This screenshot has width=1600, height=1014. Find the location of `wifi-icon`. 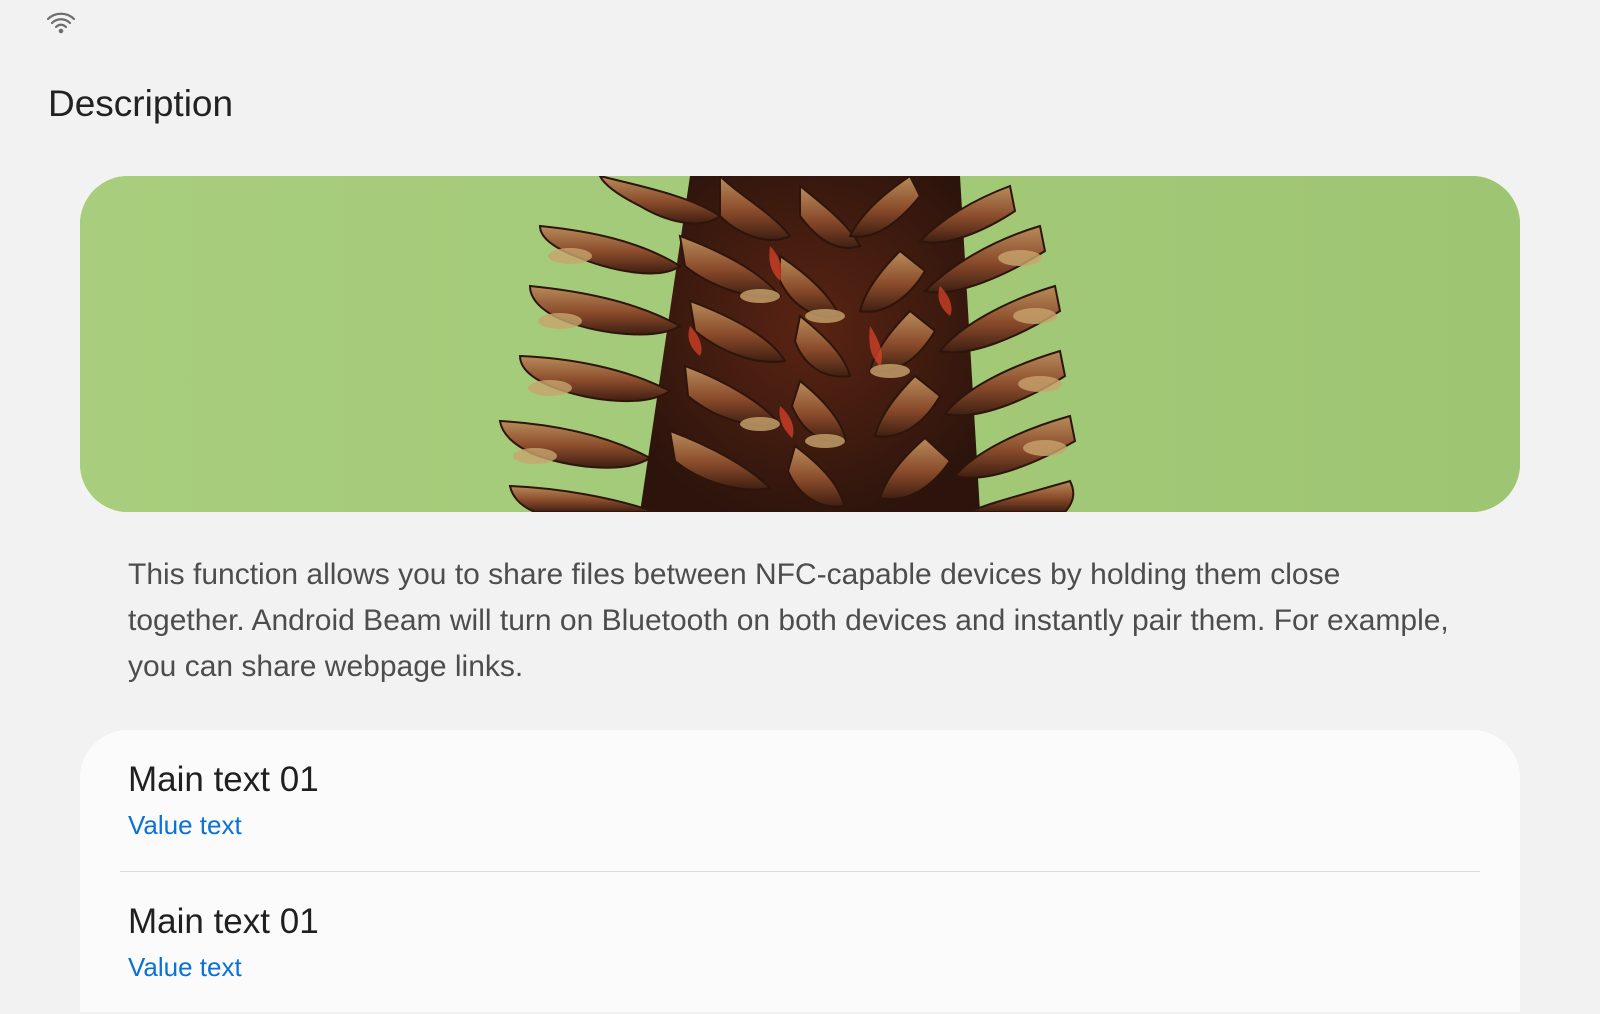

wifi-icon is located at coordinates (61, 23).